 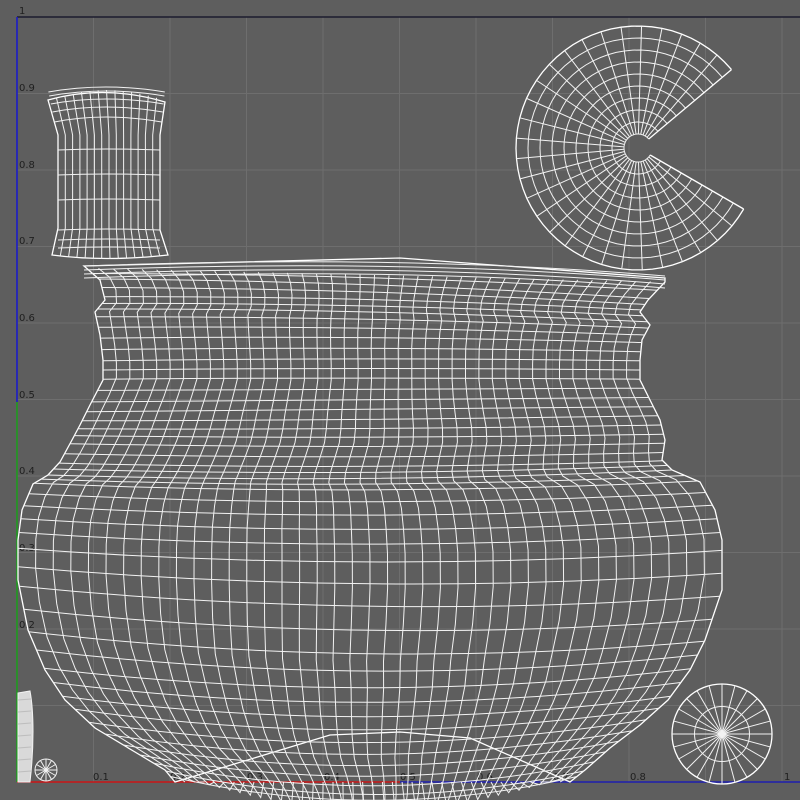 What do you see at coordinates (27, 88) in the screenshot?
I see `v-tick-label: 0.9` at bounding box center [27, 88].